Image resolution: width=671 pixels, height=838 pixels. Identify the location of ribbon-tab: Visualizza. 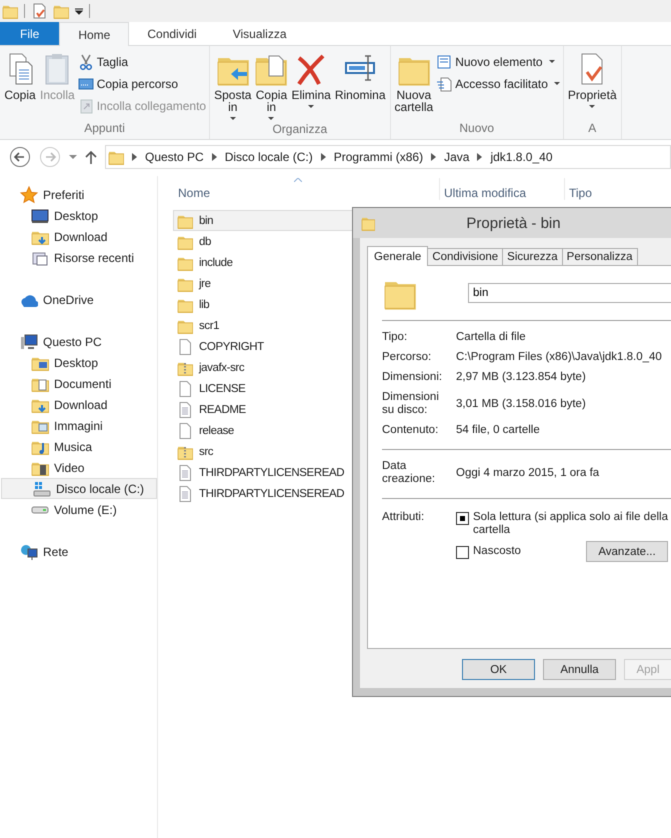
(259, 33).